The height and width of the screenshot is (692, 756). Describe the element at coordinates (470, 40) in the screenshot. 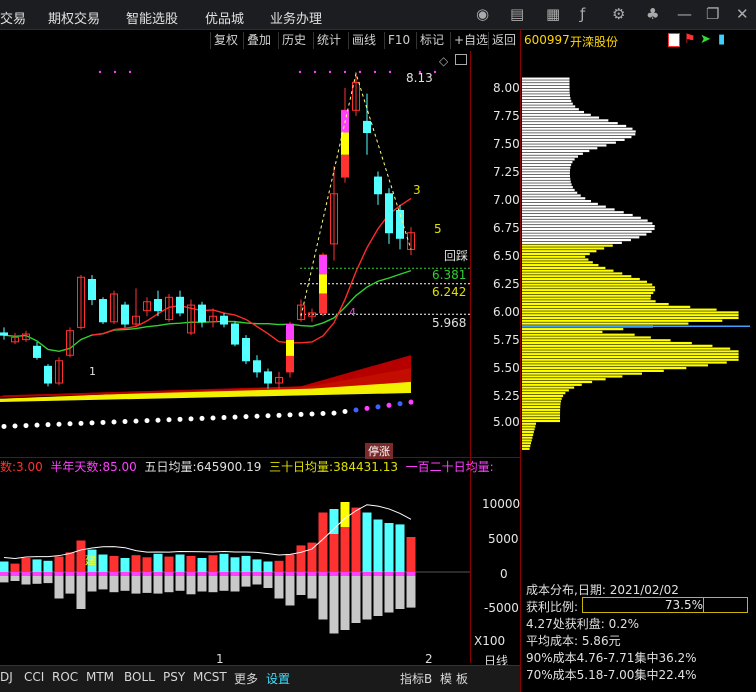

I see `tb-add-watch-button: +自选` at that location.